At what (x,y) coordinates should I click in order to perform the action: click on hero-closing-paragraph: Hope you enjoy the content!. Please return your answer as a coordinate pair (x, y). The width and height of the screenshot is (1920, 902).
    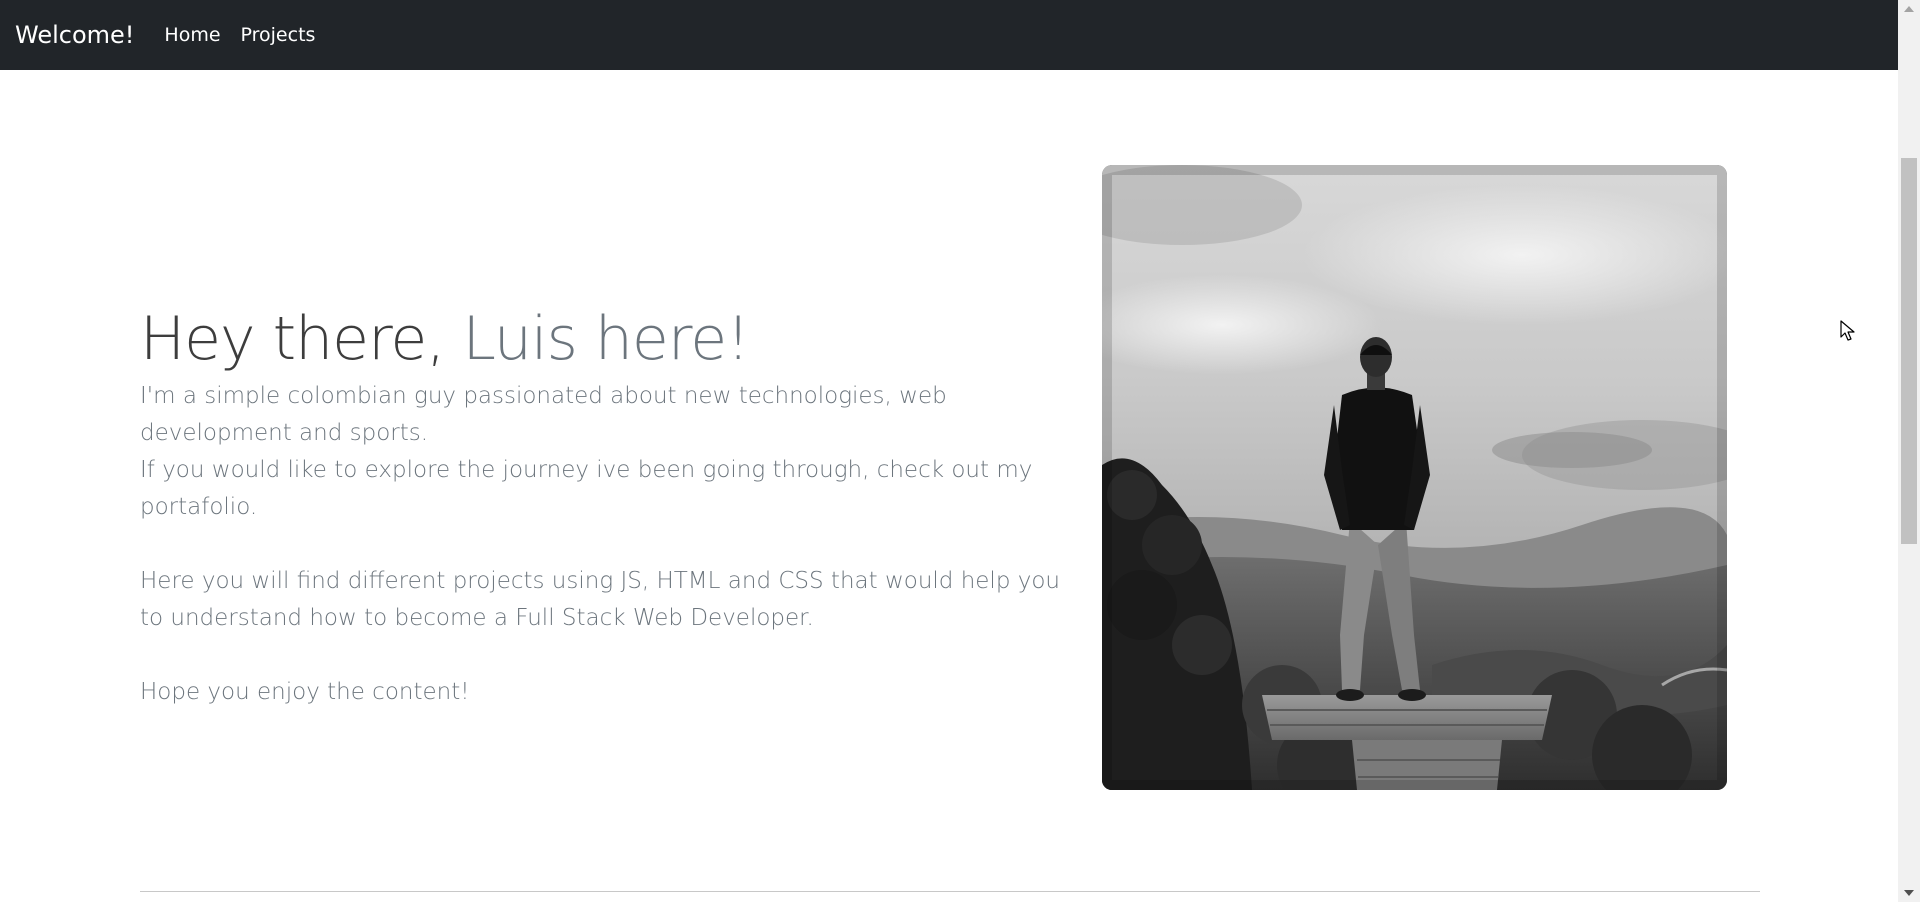
    Looking at the image, I should click on (305, 692).